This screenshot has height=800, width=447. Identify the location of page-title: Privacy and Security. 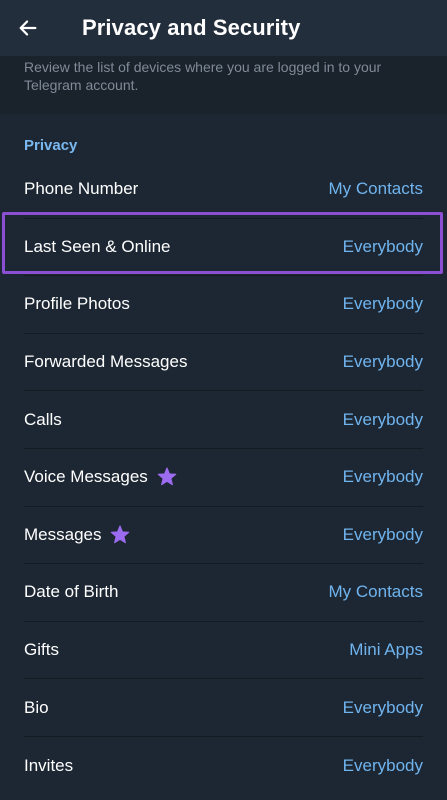
(191, 27).